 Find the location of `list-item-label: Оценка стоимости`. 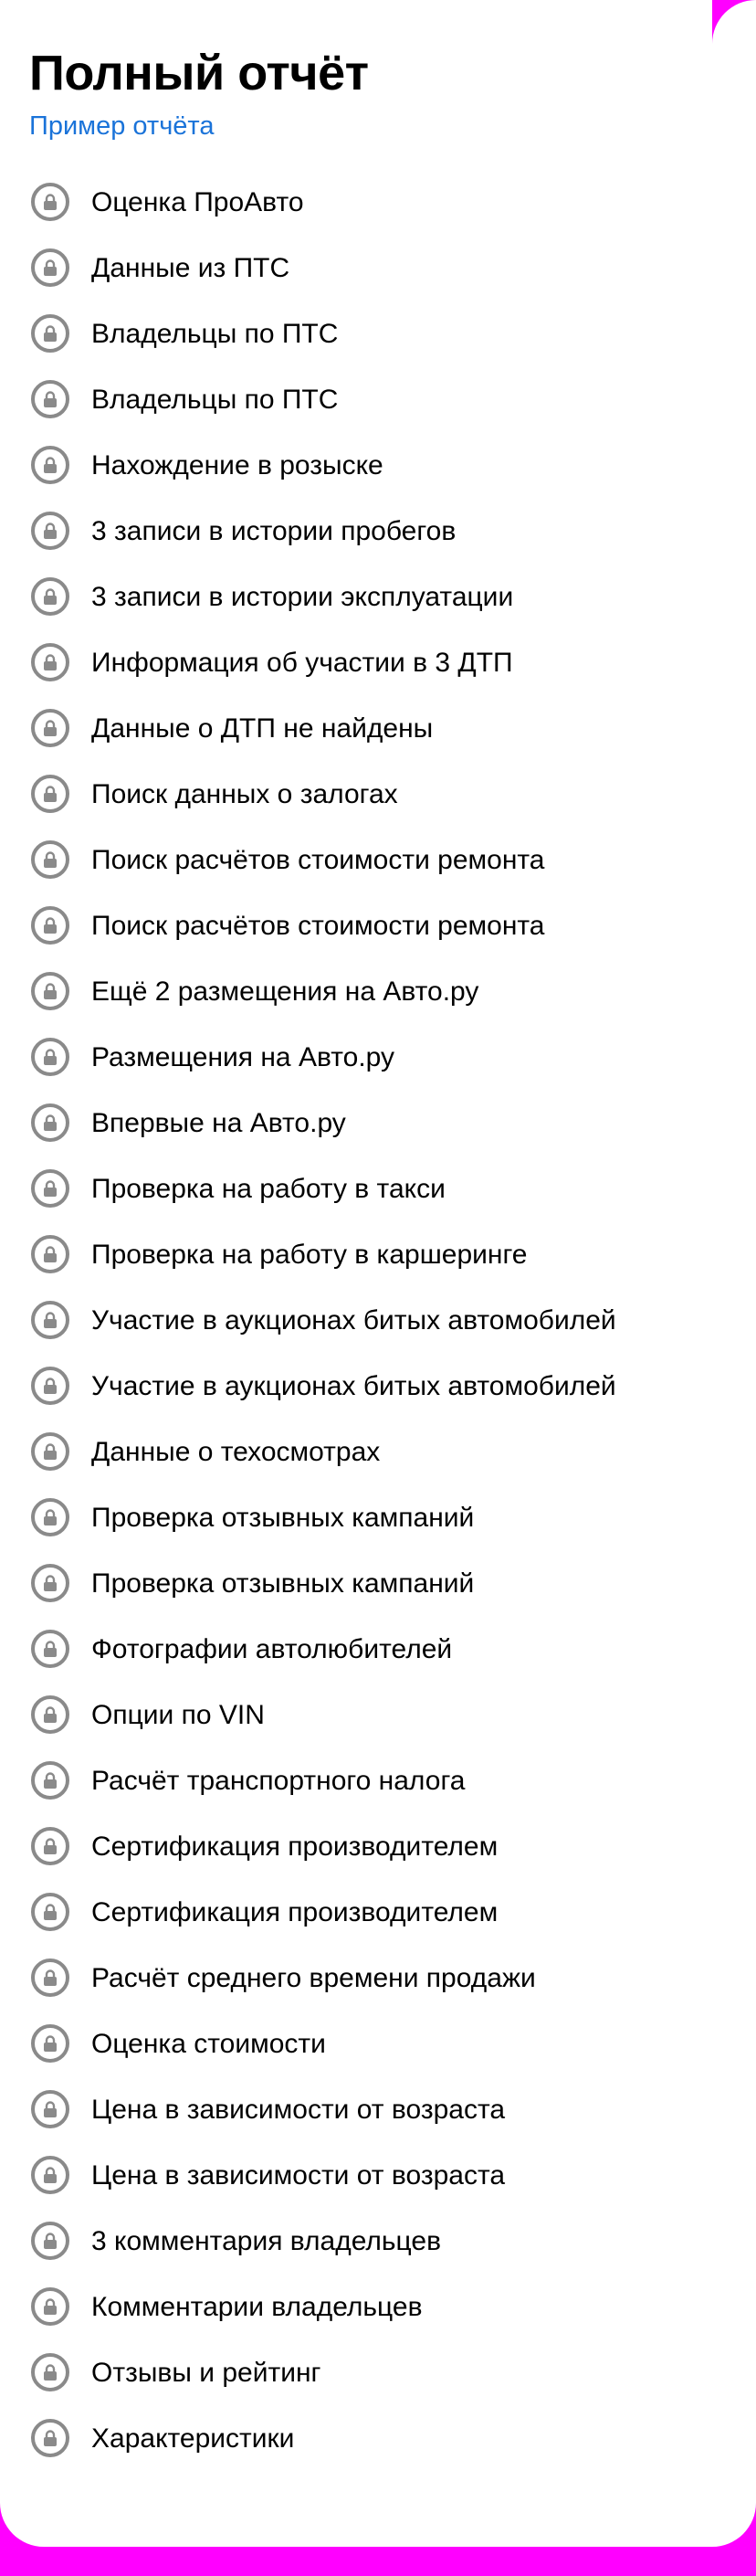

list-item-label: Оценка стоимости is located at coordinates (209, 2044).